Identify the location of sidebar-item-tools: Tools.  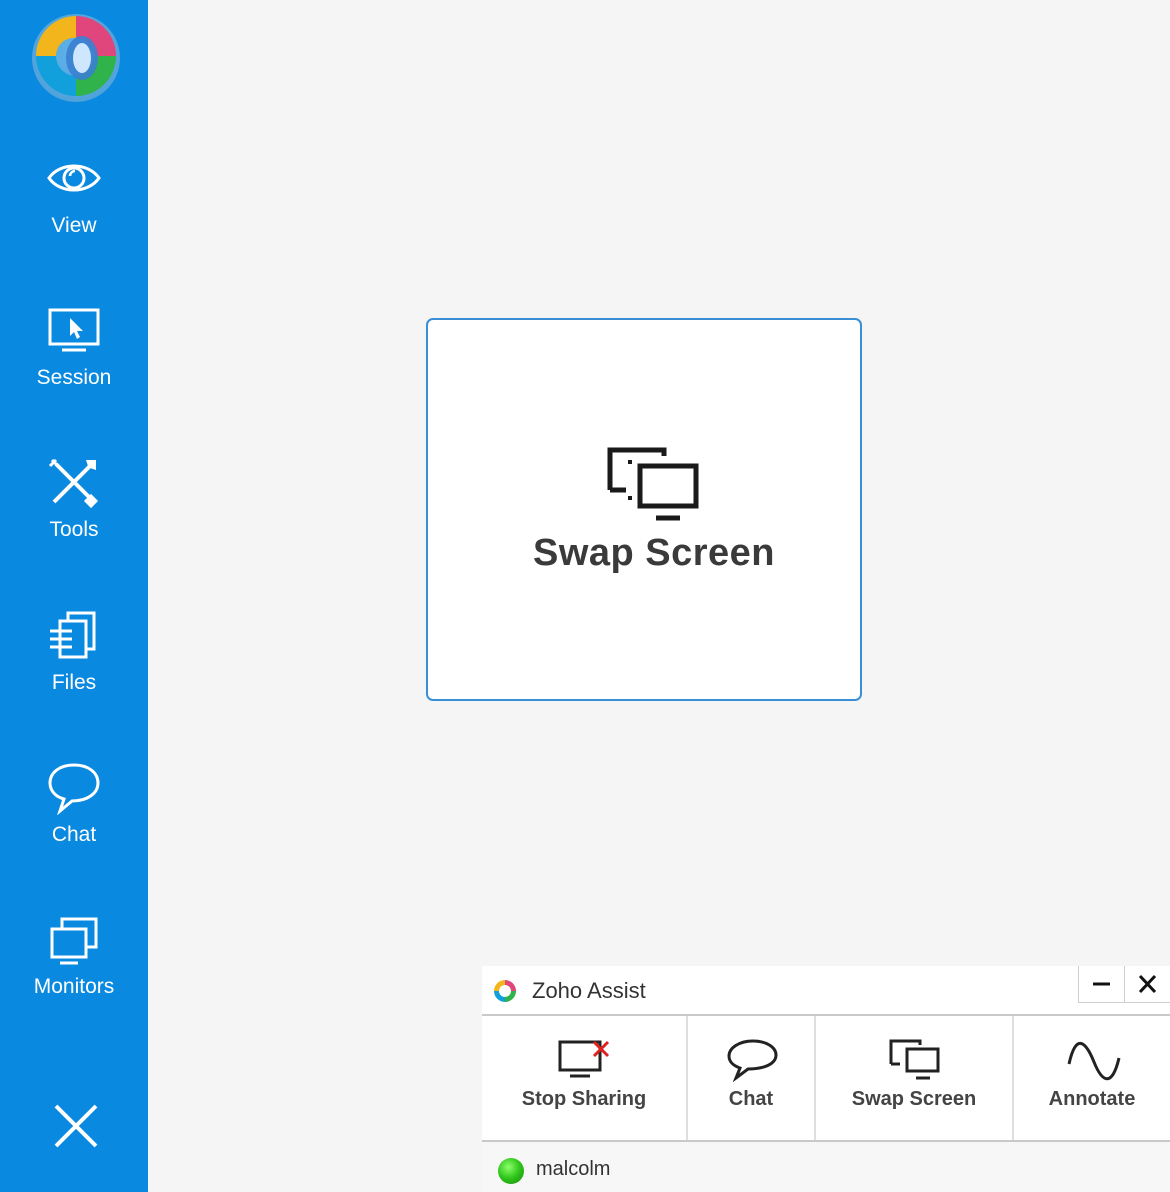
(74, 516).